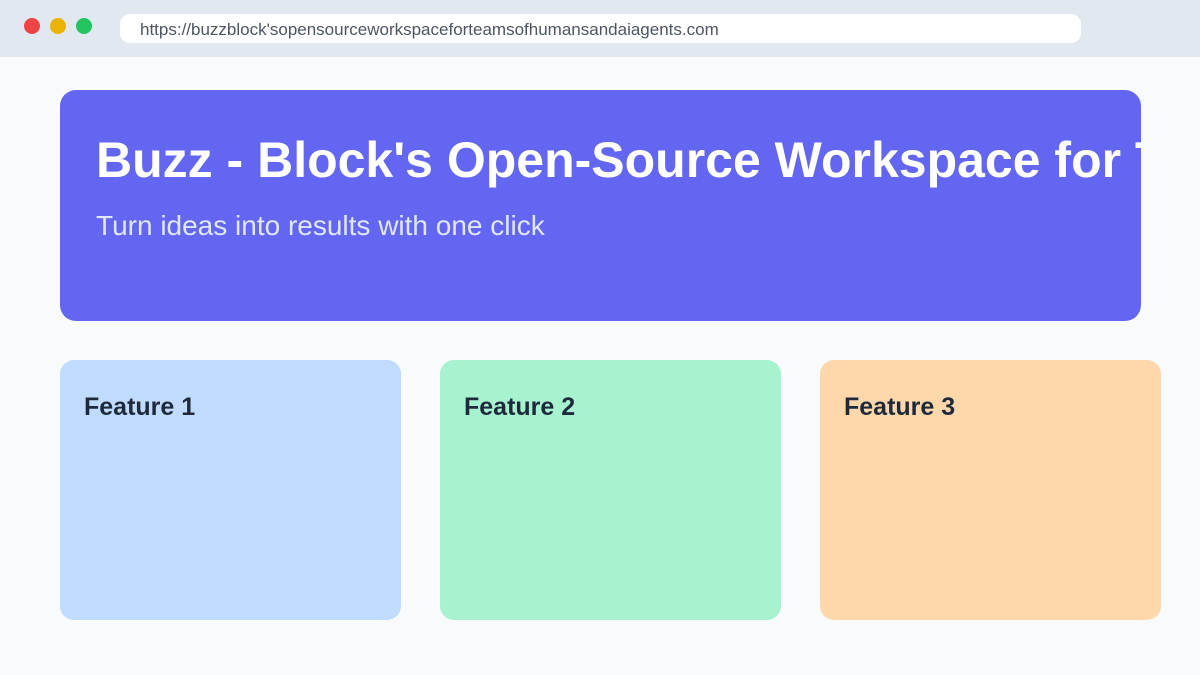  Describe the element at coordinates (58, 26) in the screenshot. I see `minimize-window-button` at that location.